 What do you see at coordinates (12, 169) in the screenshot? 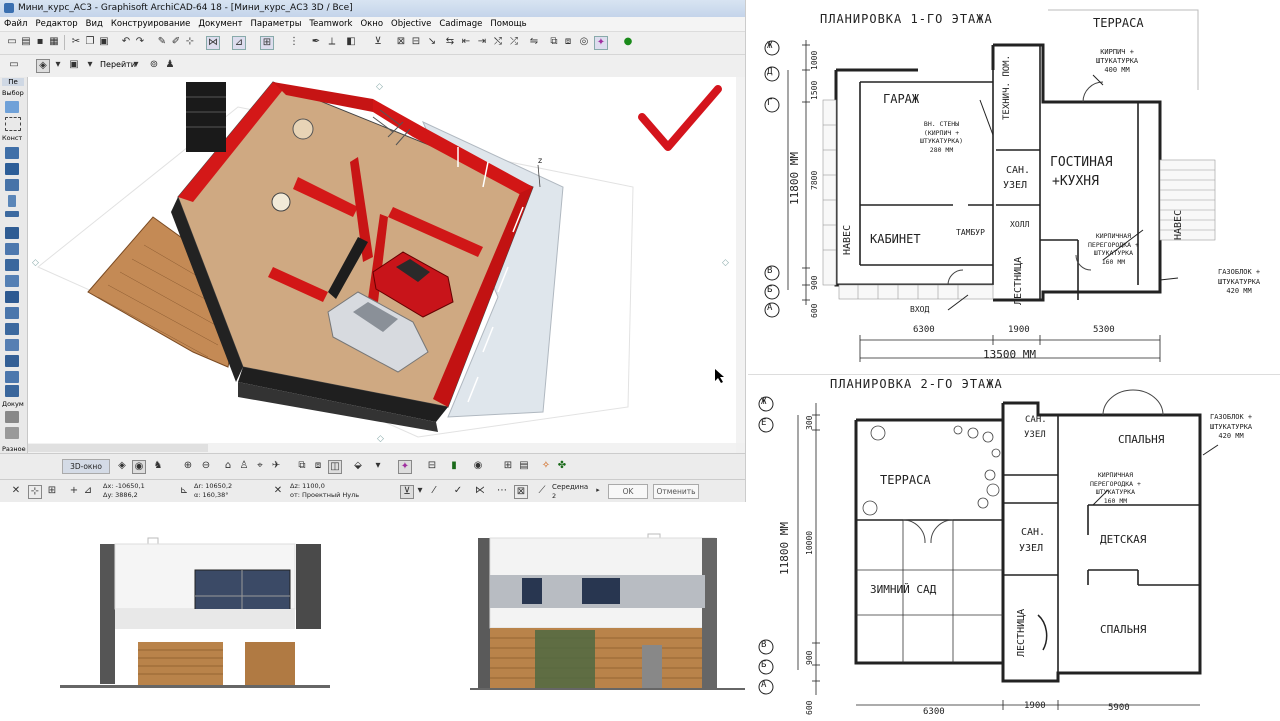
I see `column-tool-icon` at bounding box center [12, 169].